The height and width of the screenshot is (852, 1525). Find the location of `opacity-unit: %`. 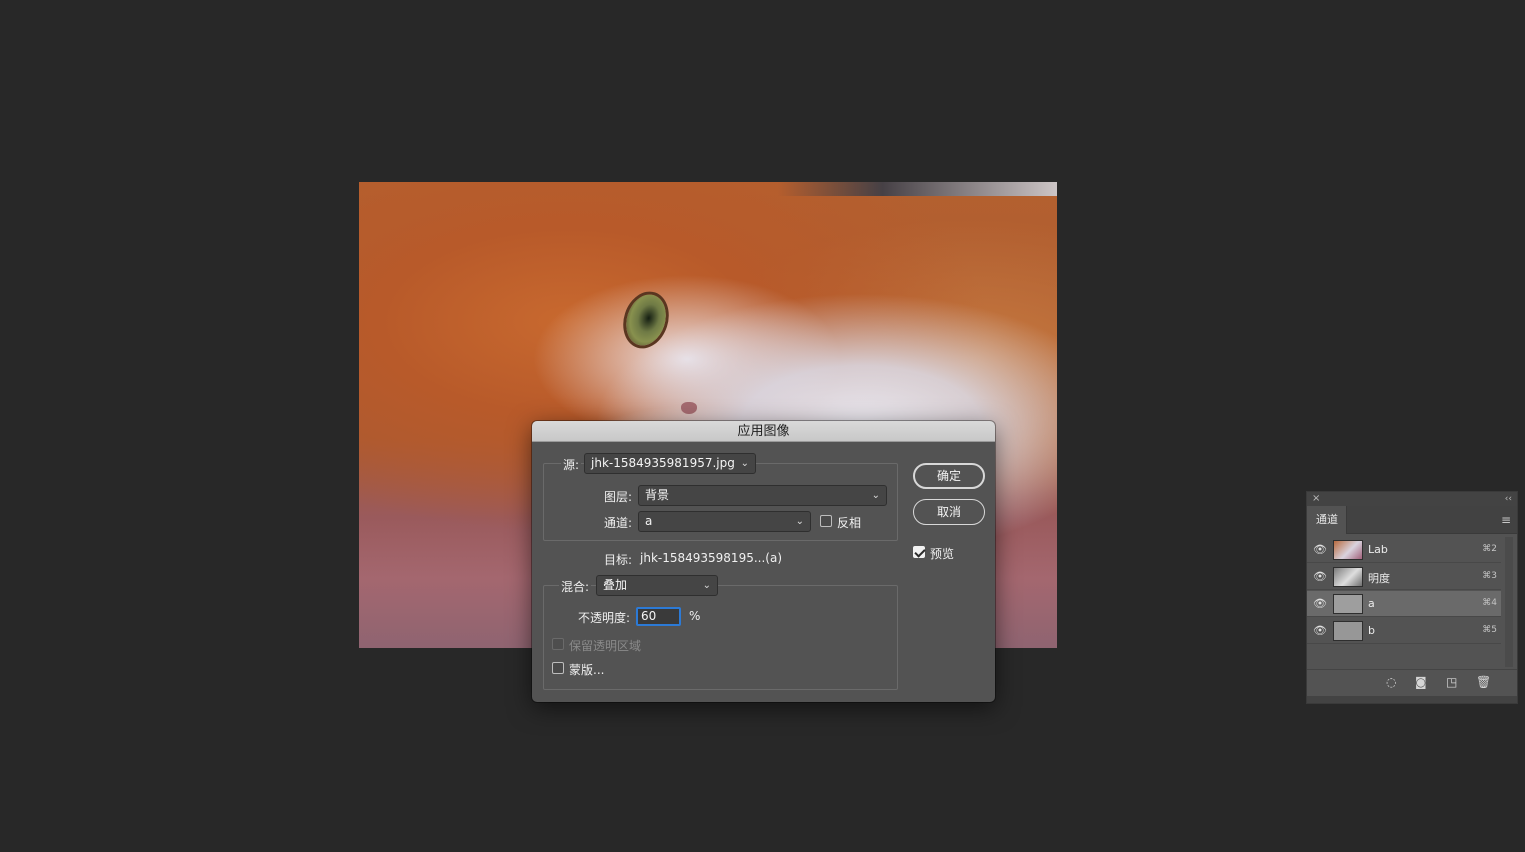

opacity-unit: % is located at coordinates (695, 616).